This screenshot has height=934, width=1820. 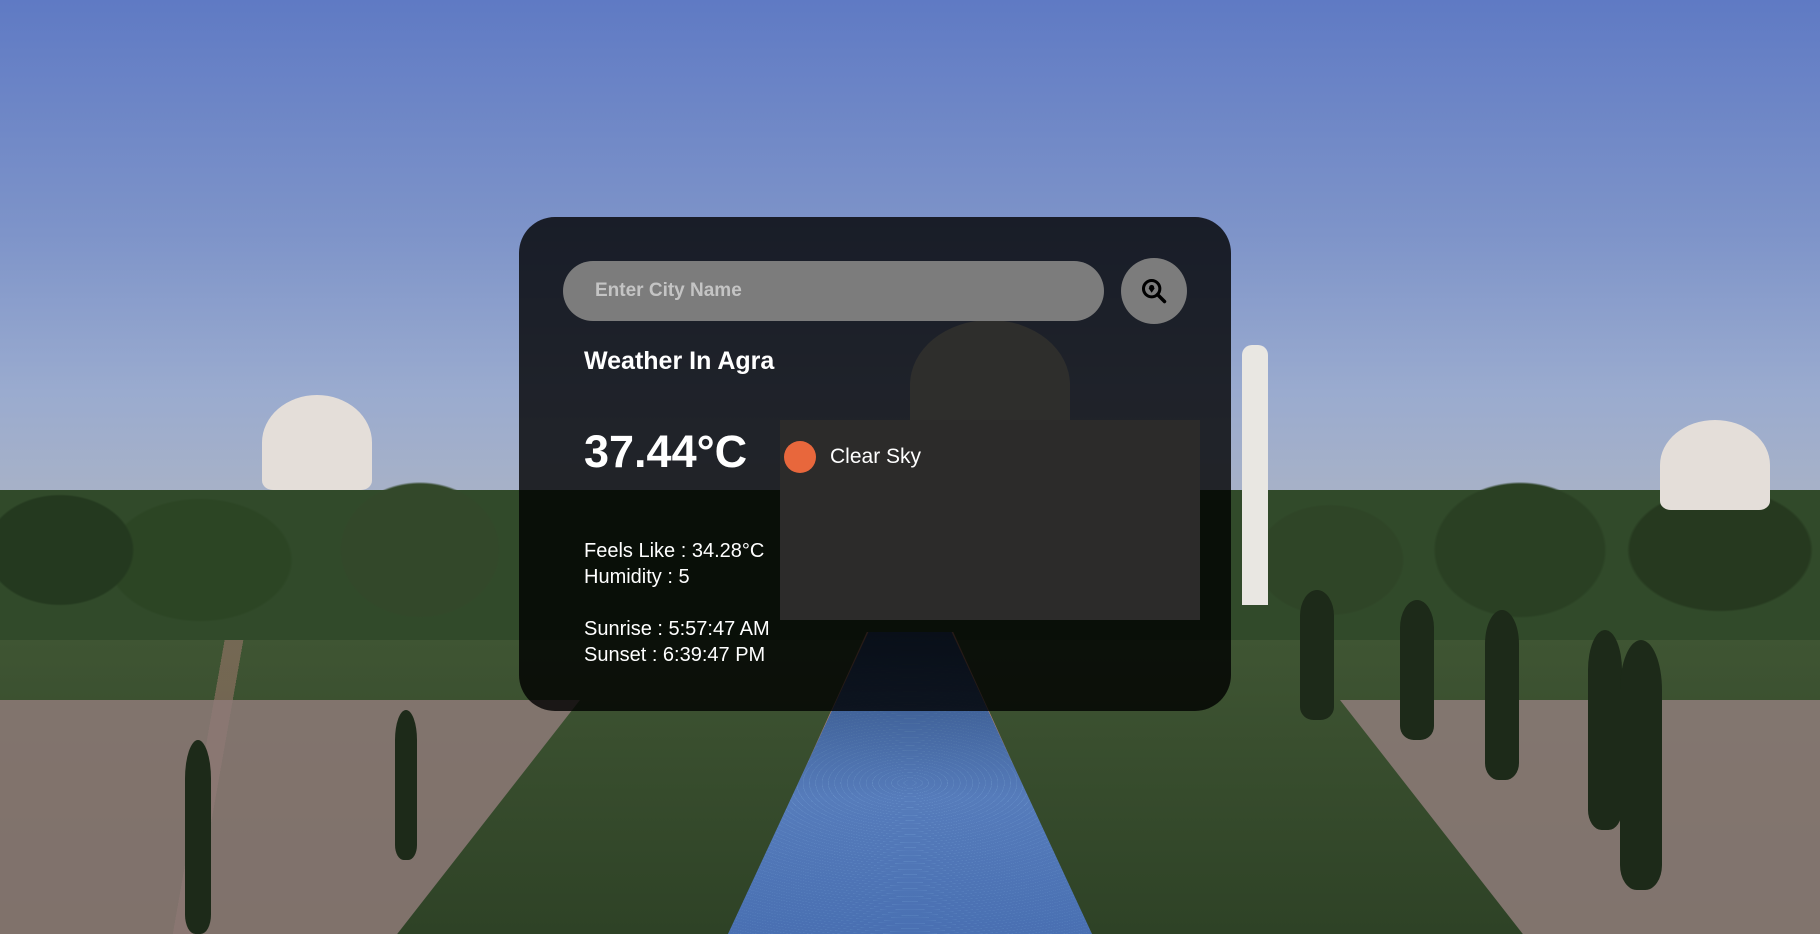 I want to click on temperature-value: 37.44°C, so click(x=666, y=451).